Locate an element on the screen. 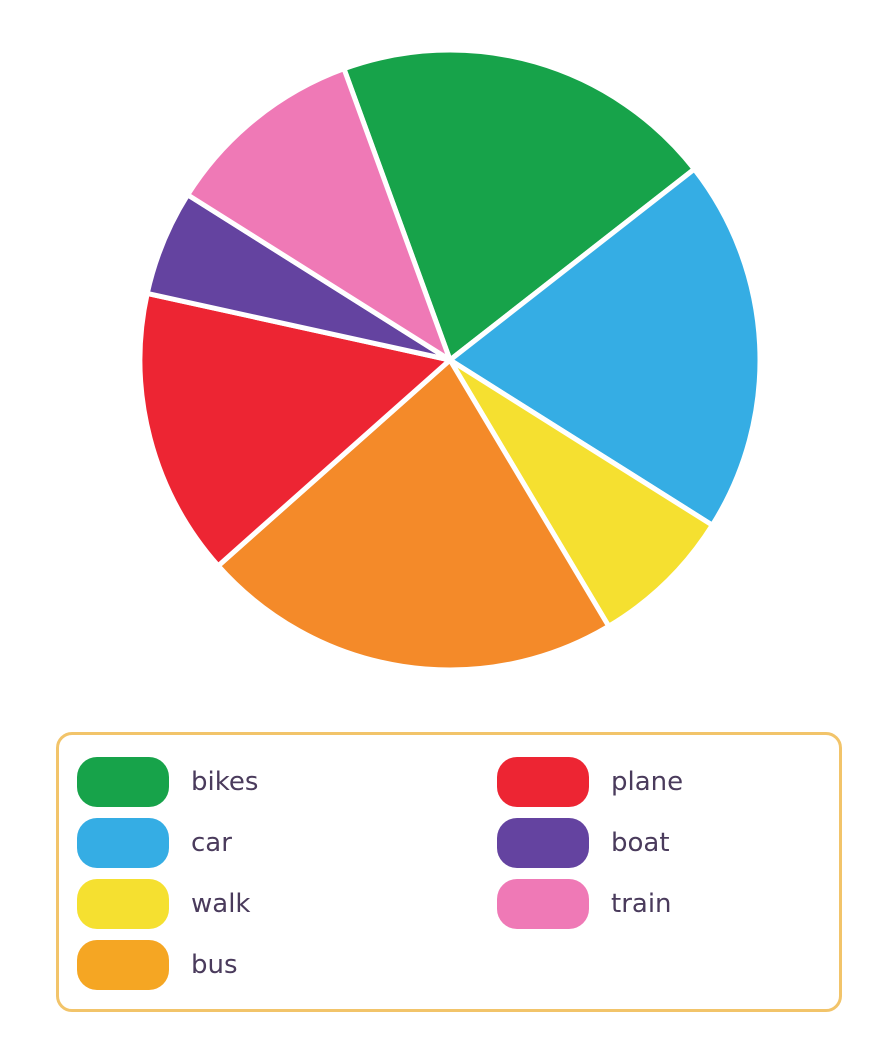 Image resolution: width=878 pixels, height=1042 pixels. legend-label-bikes: bikes is located at coordinates (225, 782).